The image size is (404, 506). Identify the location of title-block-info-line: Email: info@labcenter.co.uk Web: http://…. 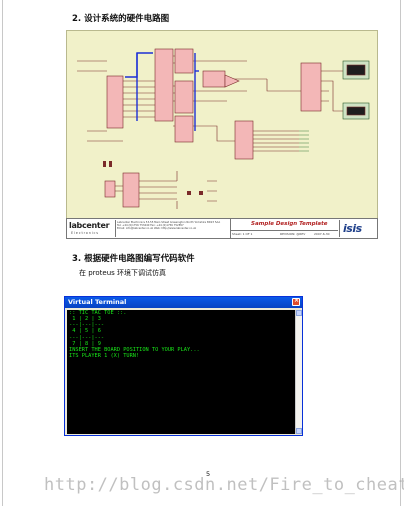
(157, 229).